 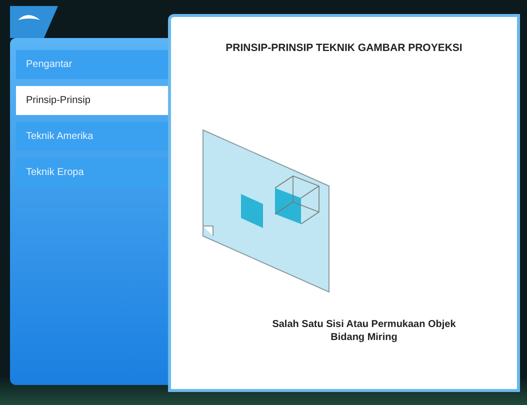 I want to click on menu-item: Teknik Eropa, so click(x=92, y=172).